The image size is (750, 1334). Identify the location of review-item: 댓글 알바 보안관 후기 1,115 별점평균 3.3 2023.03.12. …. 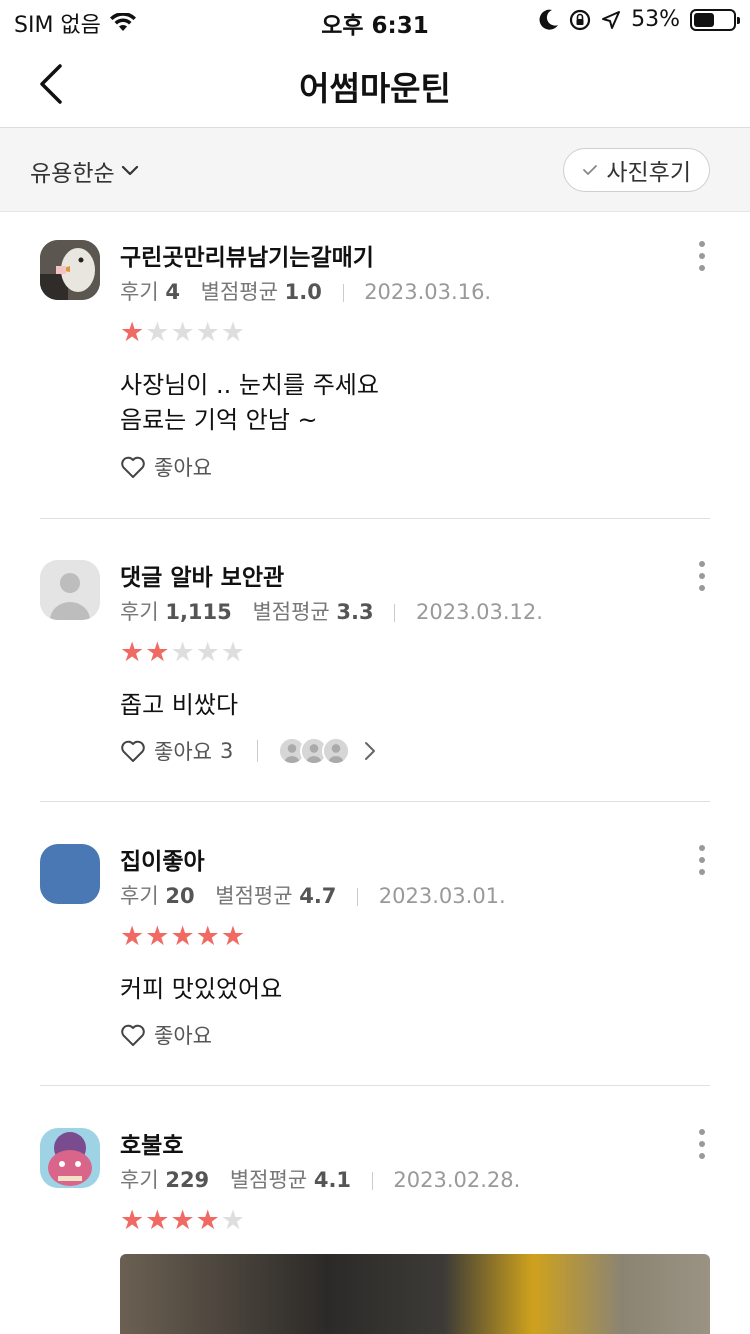
(375, 670).